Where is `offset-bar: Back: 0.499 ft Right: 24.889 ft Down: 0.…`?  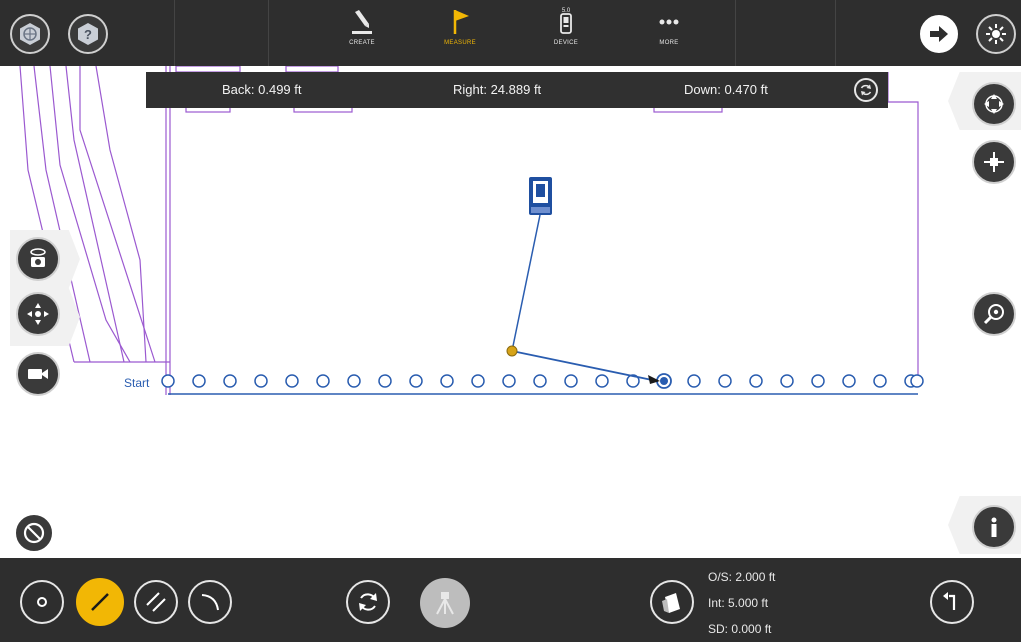
offset-bar: Back: 0.499 ft Right: 24.889 ft Down: 0.… is located at coordinates (517, 90).